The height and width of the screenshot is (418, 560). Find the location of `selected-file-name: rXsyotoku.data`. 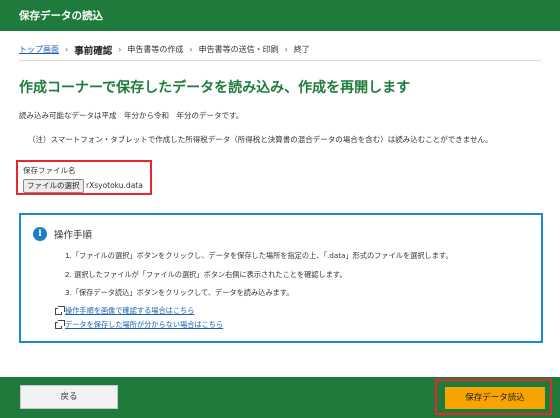

selected-file-name: rXsyotoku.data is located at coordinates (114, 185).